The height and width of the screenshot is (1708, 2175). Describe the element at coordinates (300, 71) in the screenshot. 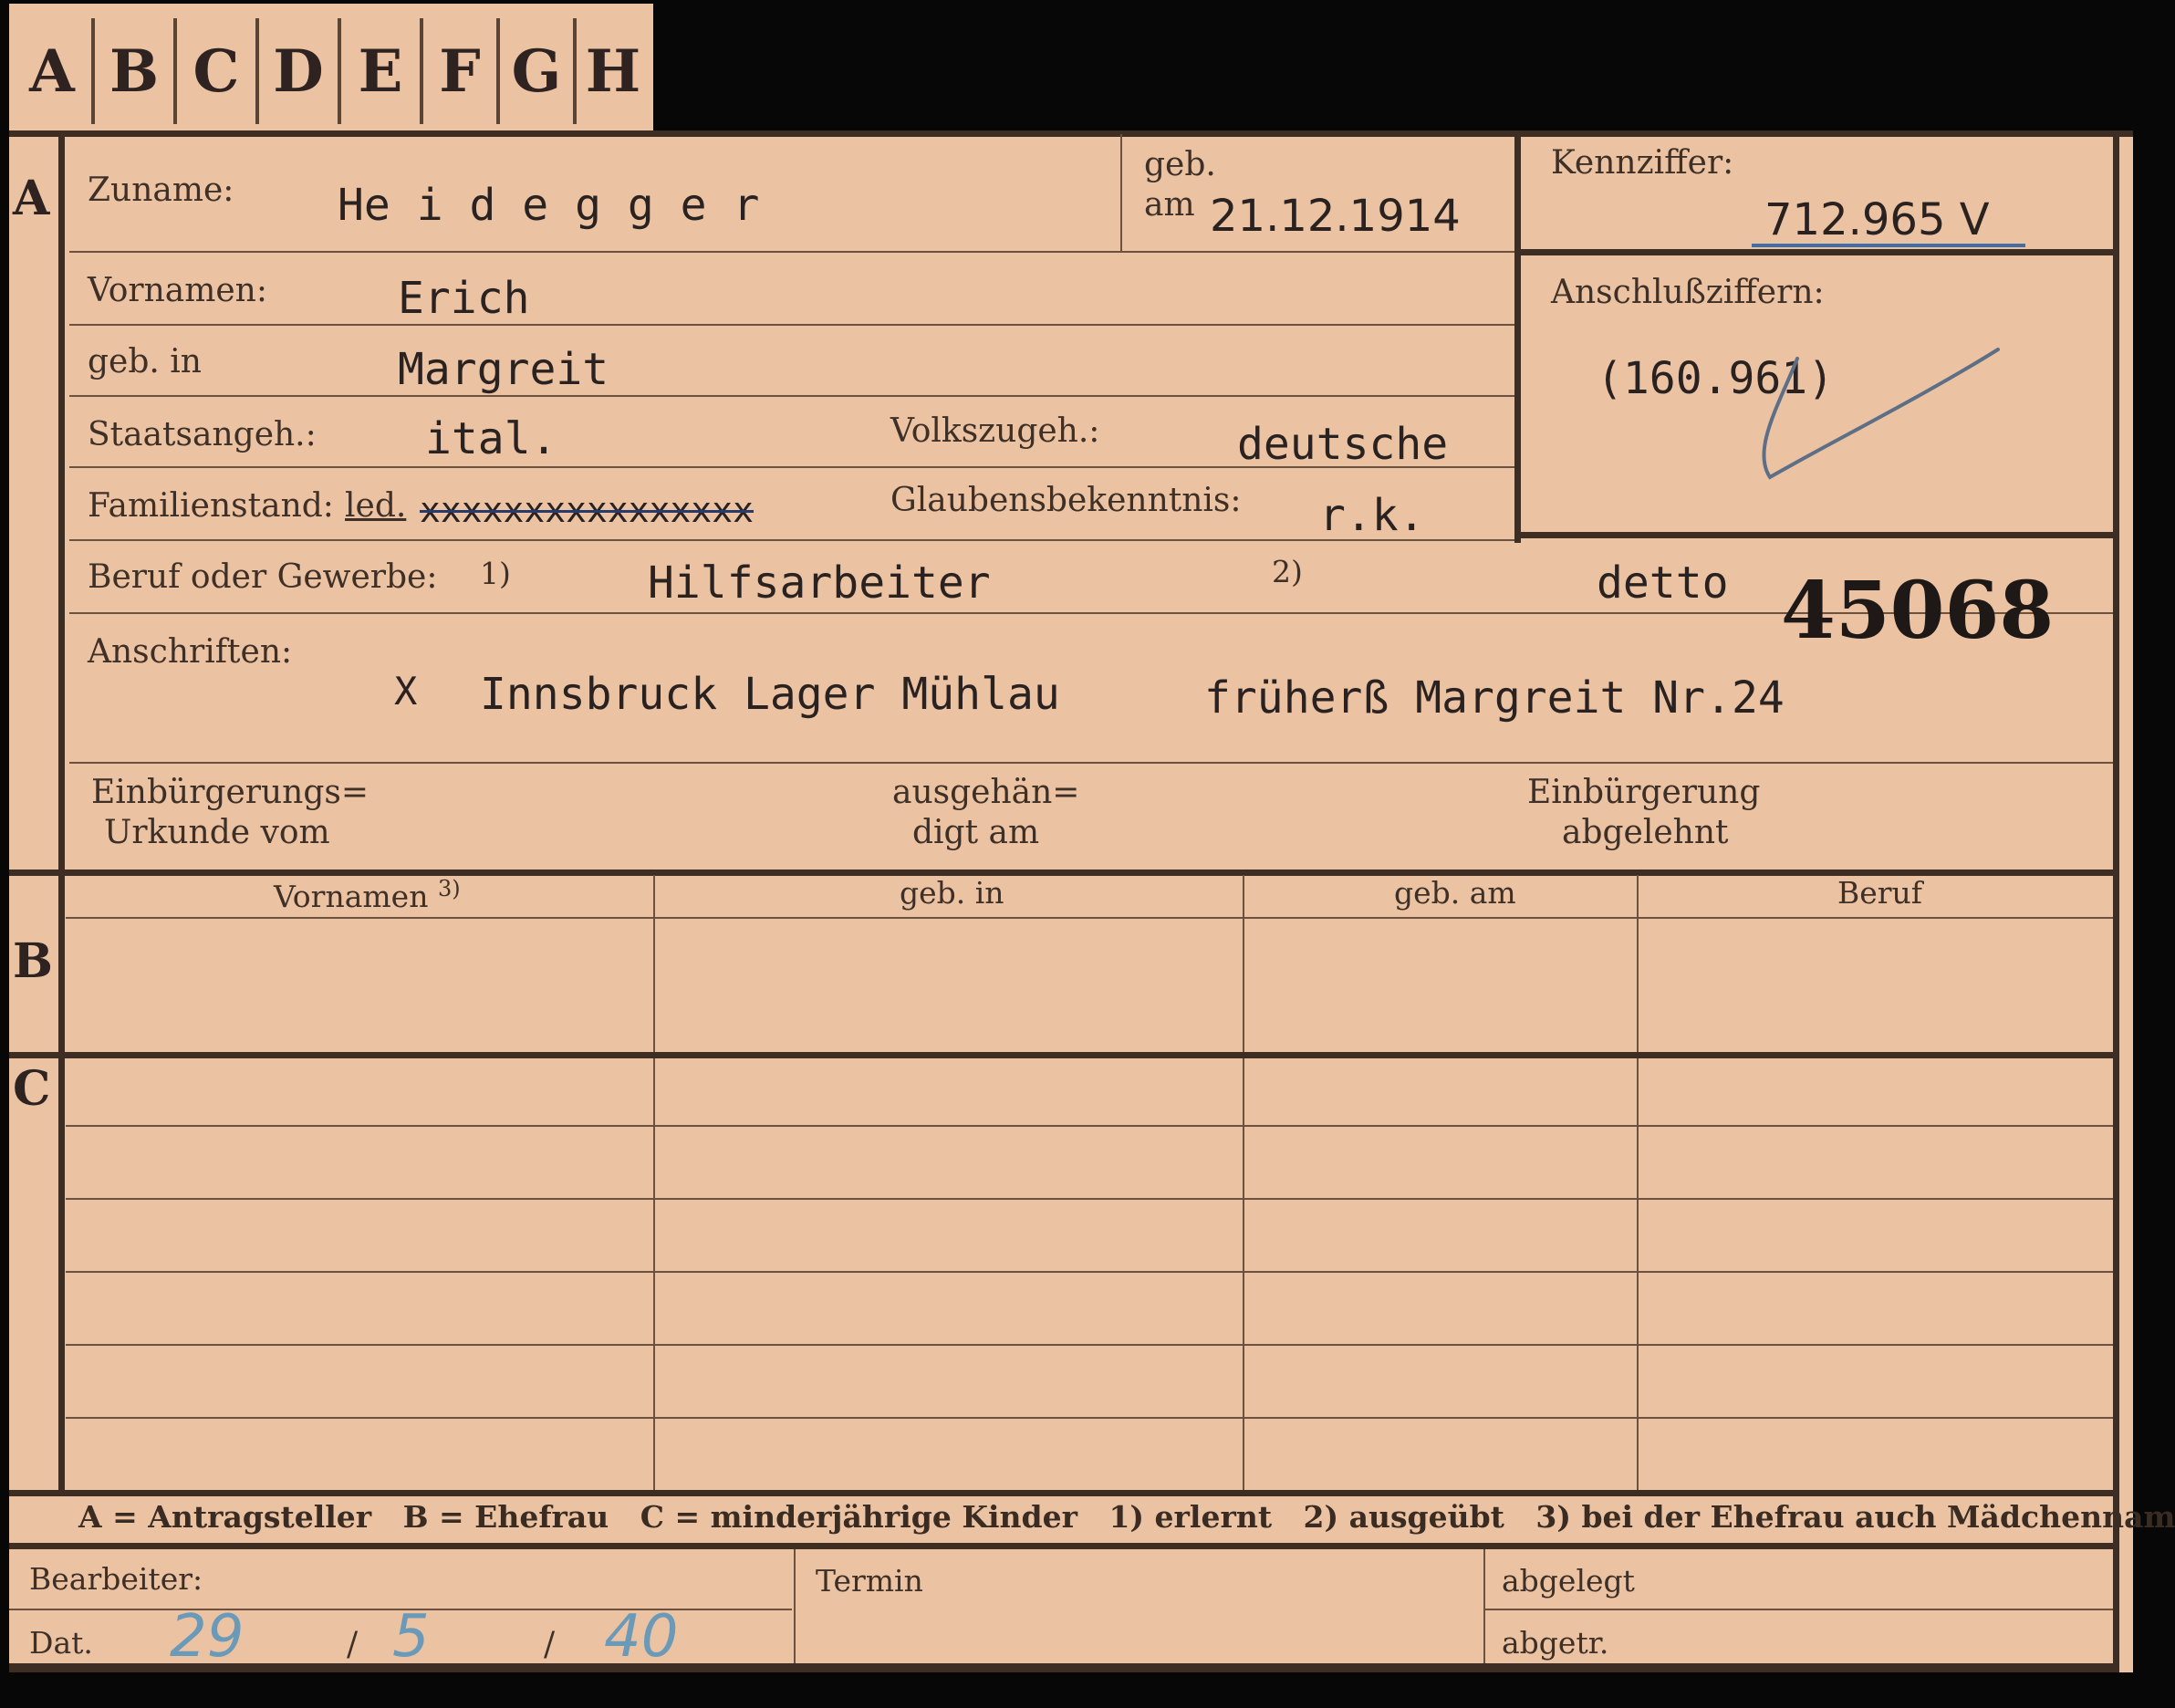

I see `tab-d: D` at that location.